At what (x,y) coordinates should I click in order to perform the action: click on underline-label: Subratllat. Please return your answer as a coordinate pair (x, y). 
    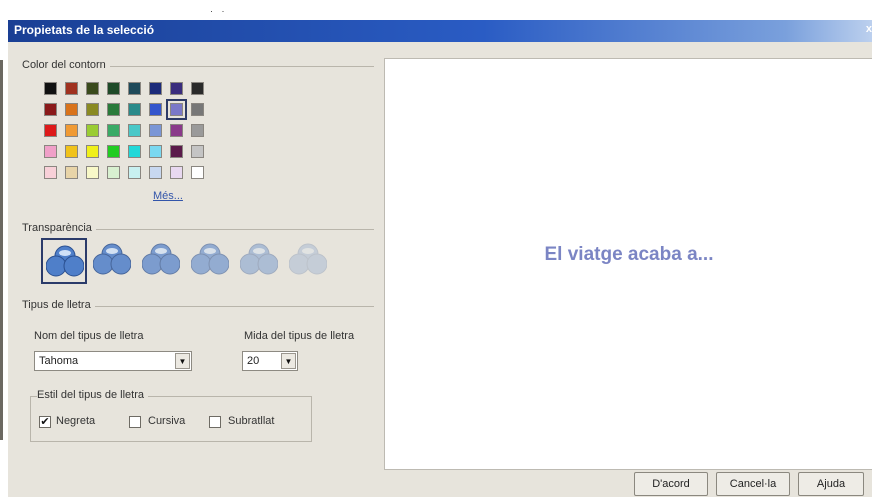
    Looking at the image, I should click on (251, 421).